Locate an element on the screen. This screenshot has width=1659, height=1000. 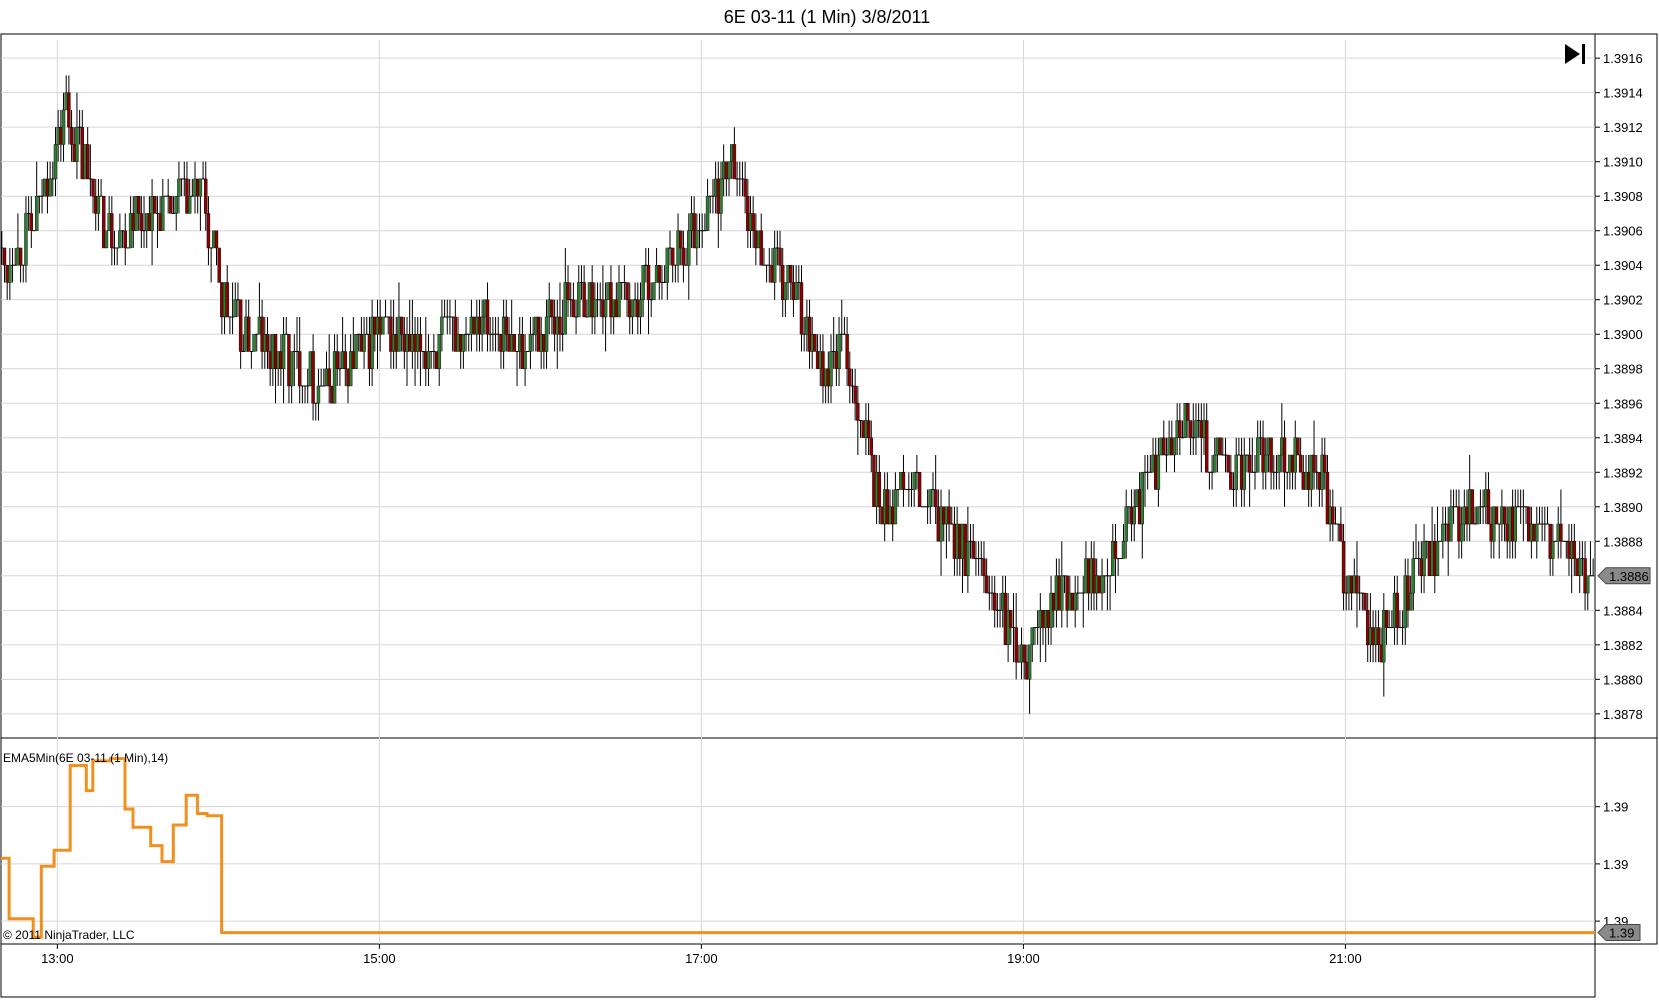
indicator-axis: 1.391.391.391.39 is located at coordinates (1618, 871).